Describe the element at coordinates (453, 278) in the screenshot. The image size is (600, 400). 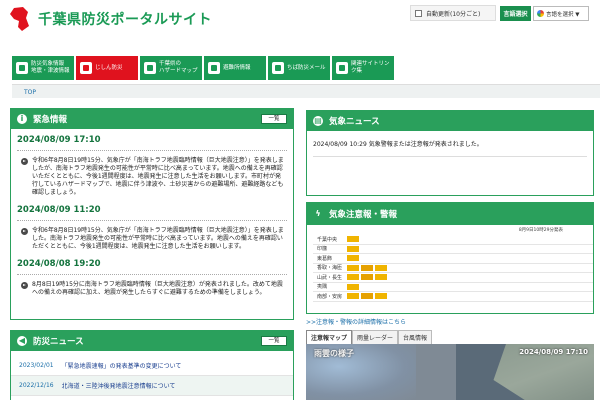
I see `warning-row: 山武・長生` at that location.